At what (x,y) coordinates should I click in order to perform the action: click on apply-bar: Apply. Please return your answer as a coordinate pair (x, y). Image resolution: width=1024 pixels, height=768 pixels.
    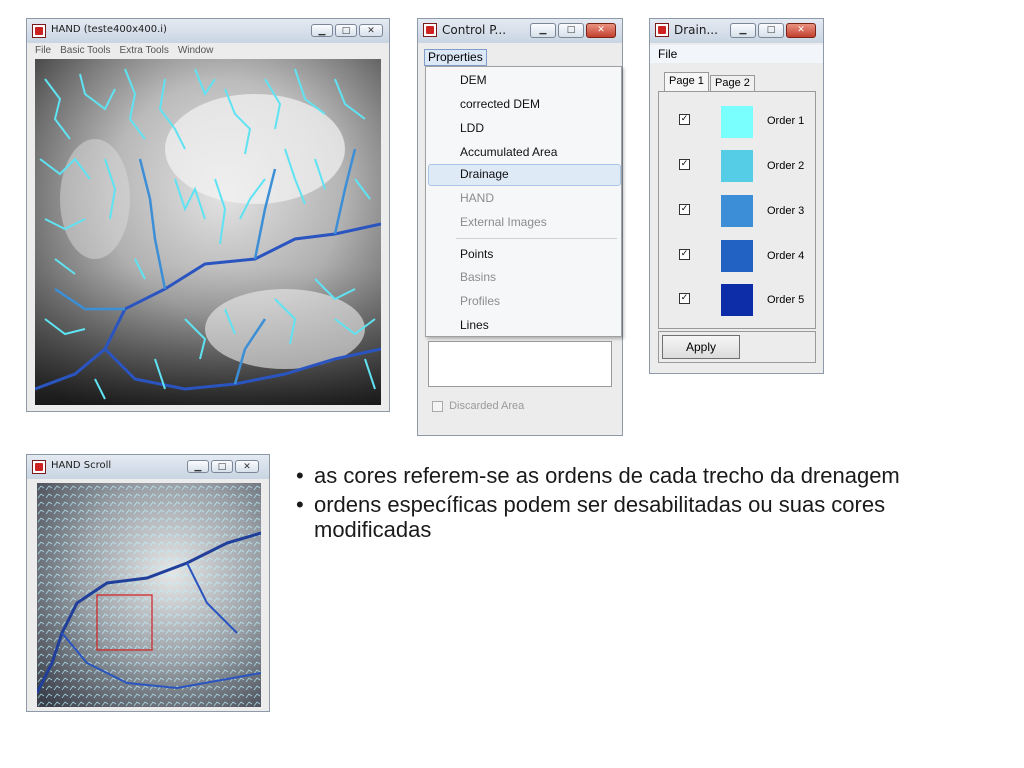
    Looking at the image, I should click on (737, 347).